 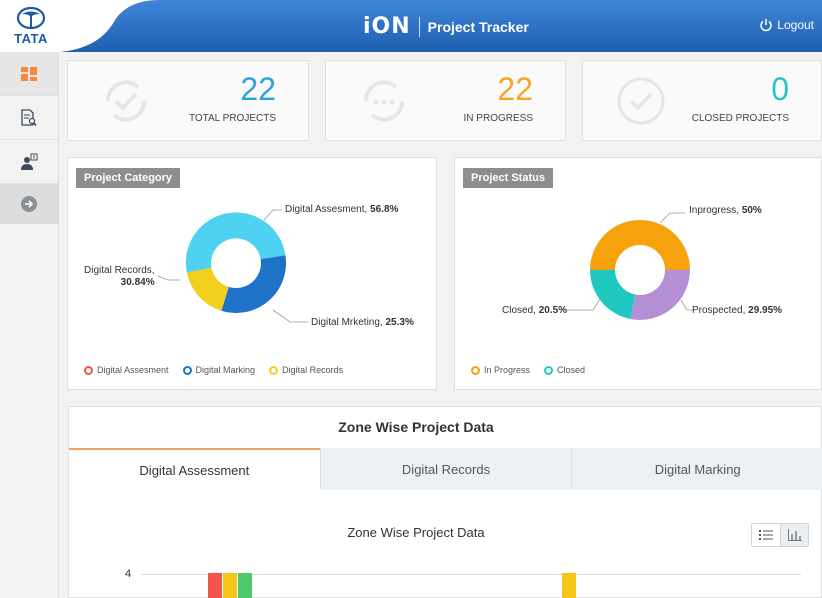 I want to click on user-badge-icon, so click(x=29, y=161).